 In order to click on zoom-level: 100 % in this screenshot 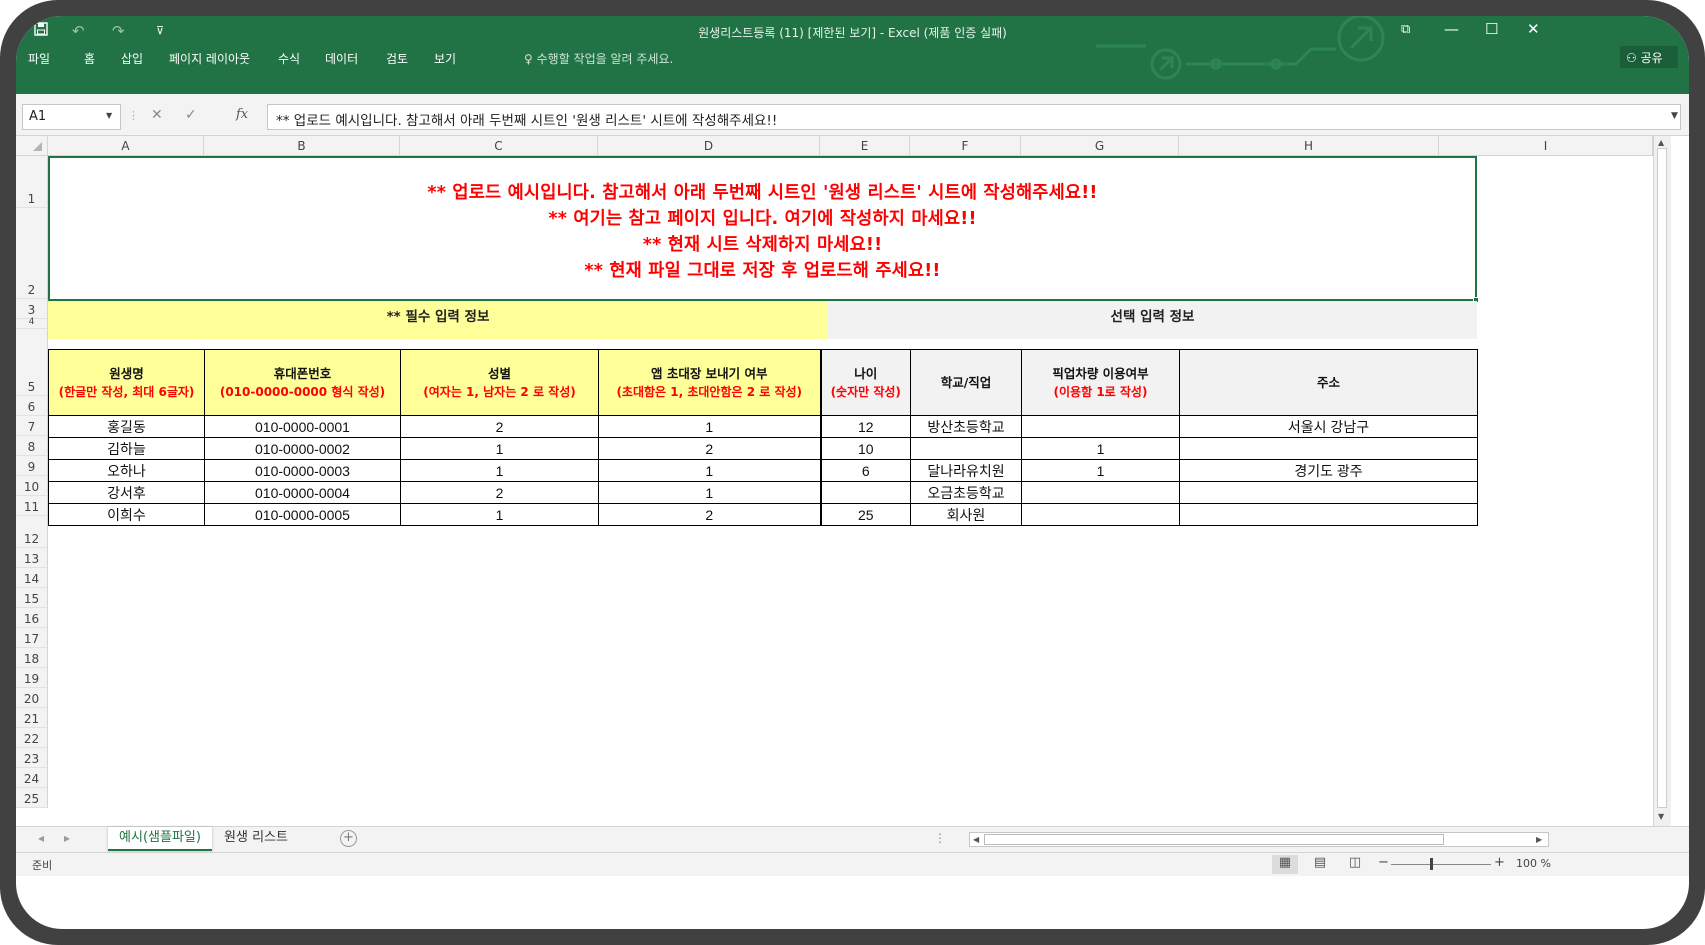, I will do `click(1533, 863)`.